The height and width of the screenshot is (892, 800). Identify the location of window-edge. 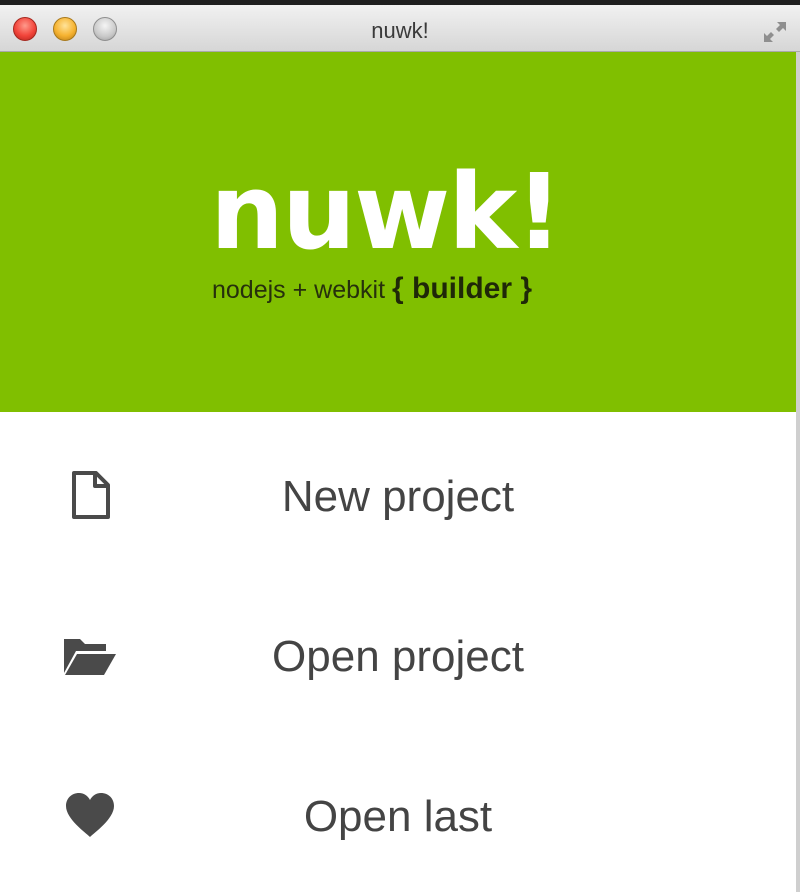
(798, 472).